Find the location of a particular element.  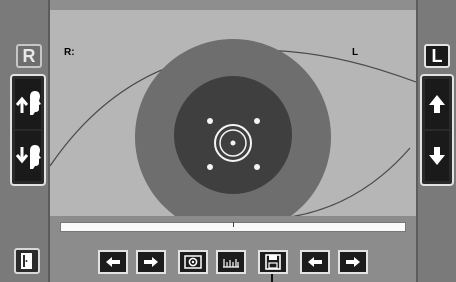

capture-button is located at coordinates (193, 262).